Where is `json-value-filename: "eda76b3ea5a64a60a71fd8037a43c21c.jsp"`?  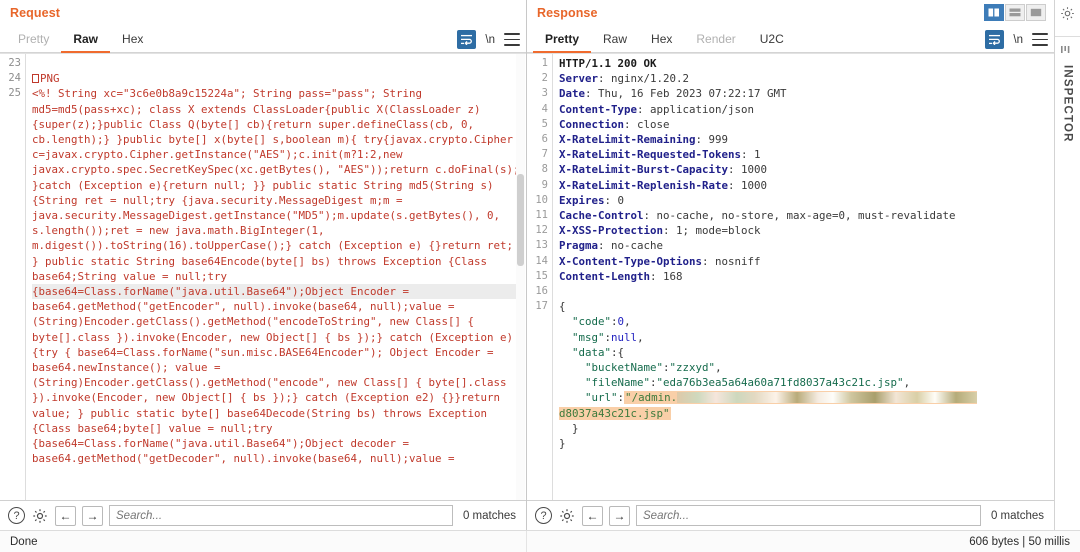 json-value-filename: "eda76b3ea5a64a60a71fd8037a43c21c.jsp" is located at coordinates (780, 383).